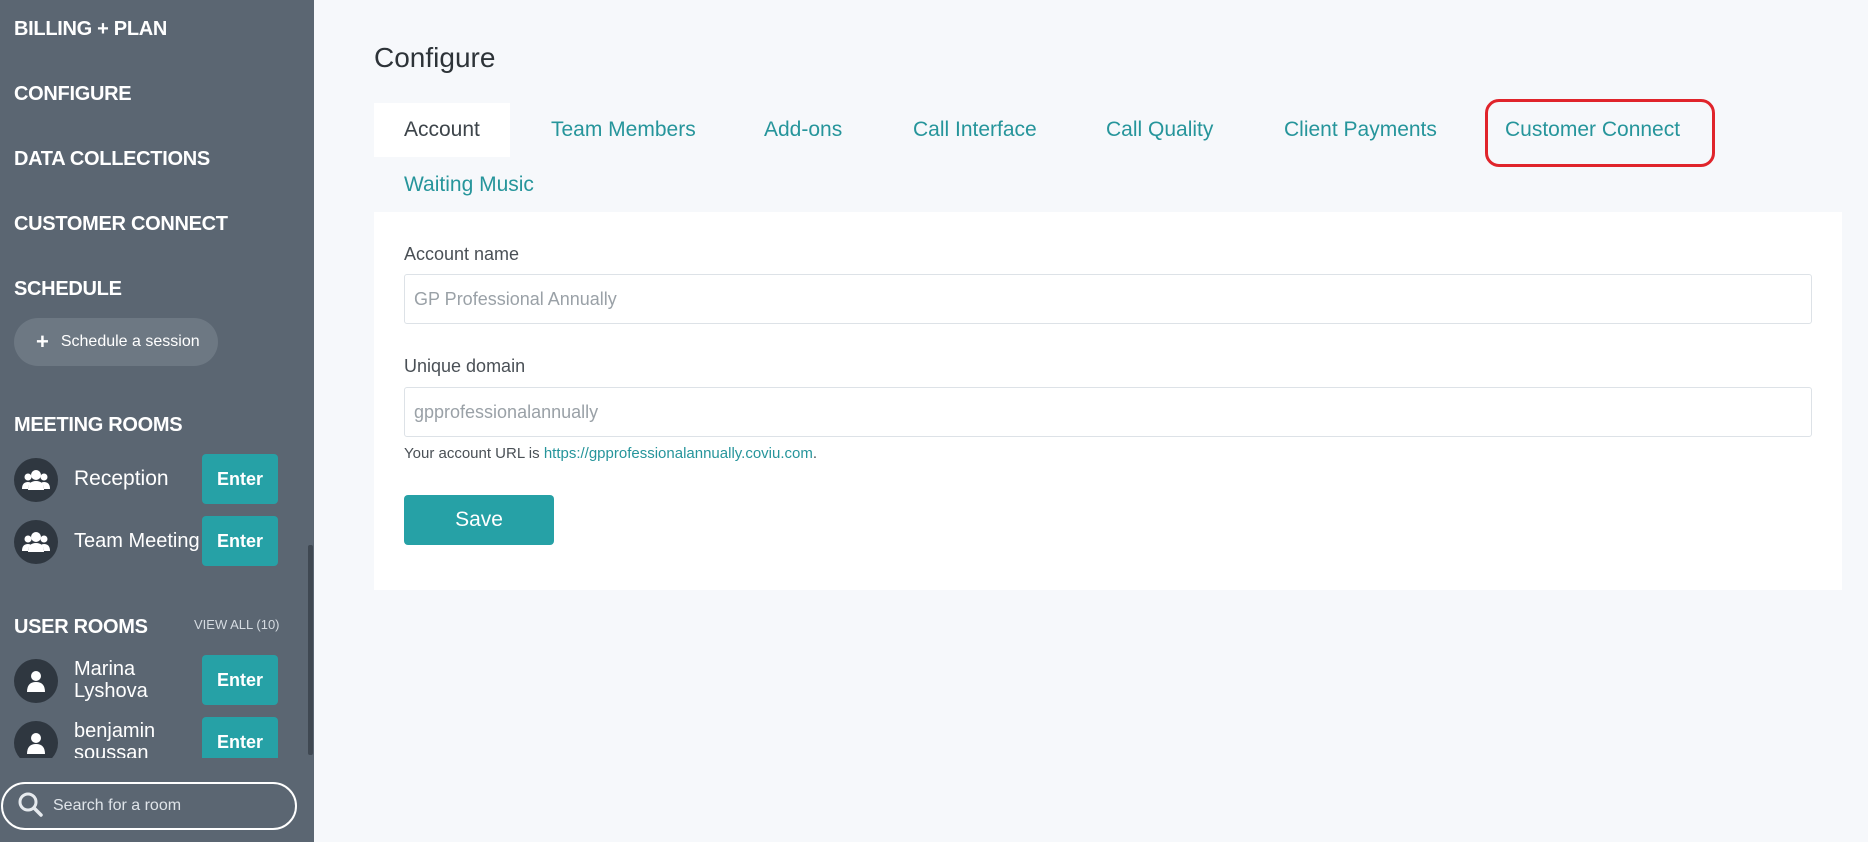  Describe the element at coordinates (435, 57) in the screenshot. I see `page-title: Configure` at that location.